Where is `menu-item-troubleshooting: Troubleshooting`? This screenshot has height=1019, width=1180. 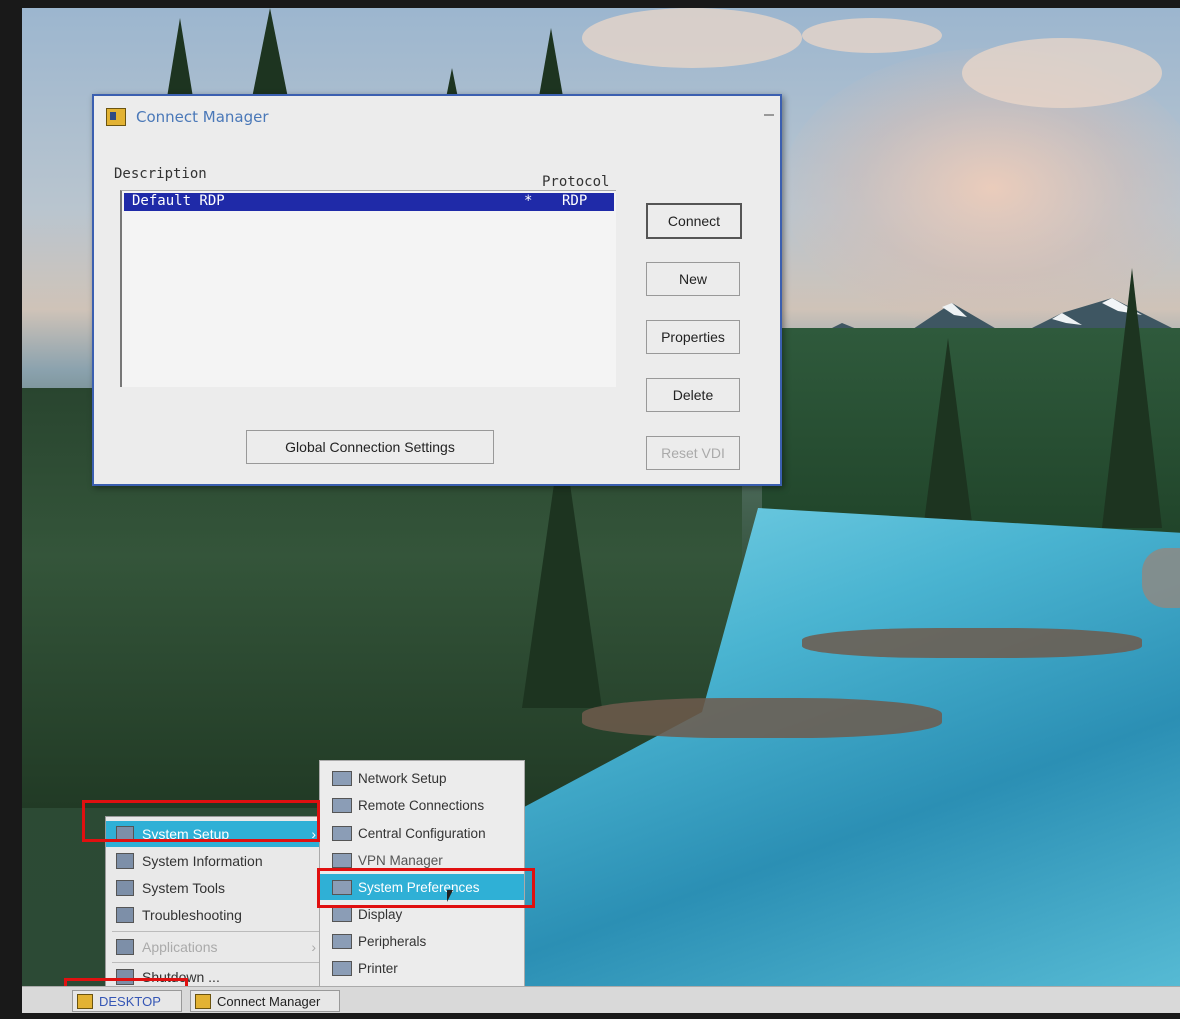 menu-item-troubleshooting: Troubleshooting is located at coordinates (216, 915).